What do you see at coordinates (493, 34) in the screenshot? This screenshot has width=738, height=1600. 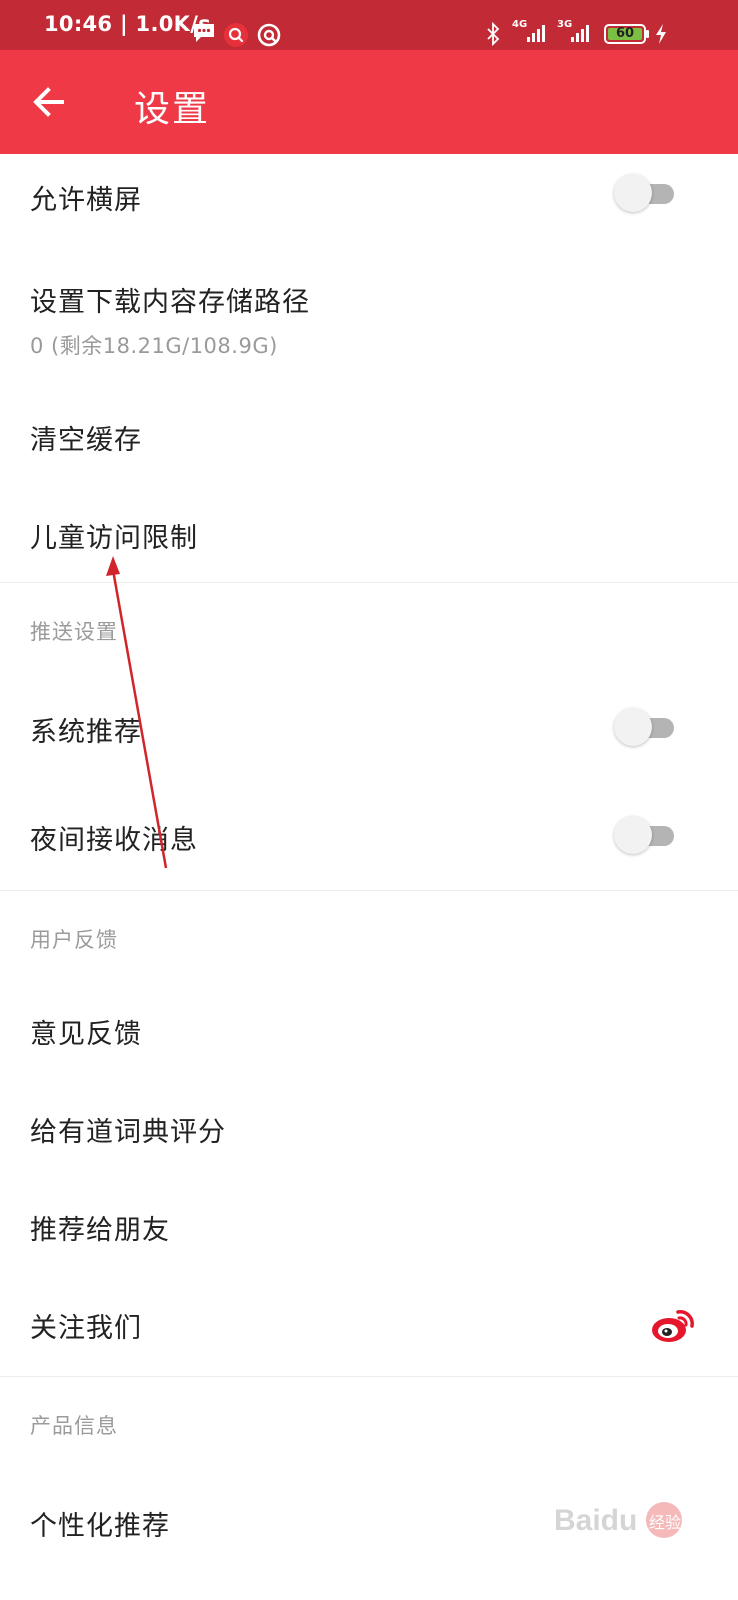 I see `bluetooth-icon` at bounding box center [493, 34].